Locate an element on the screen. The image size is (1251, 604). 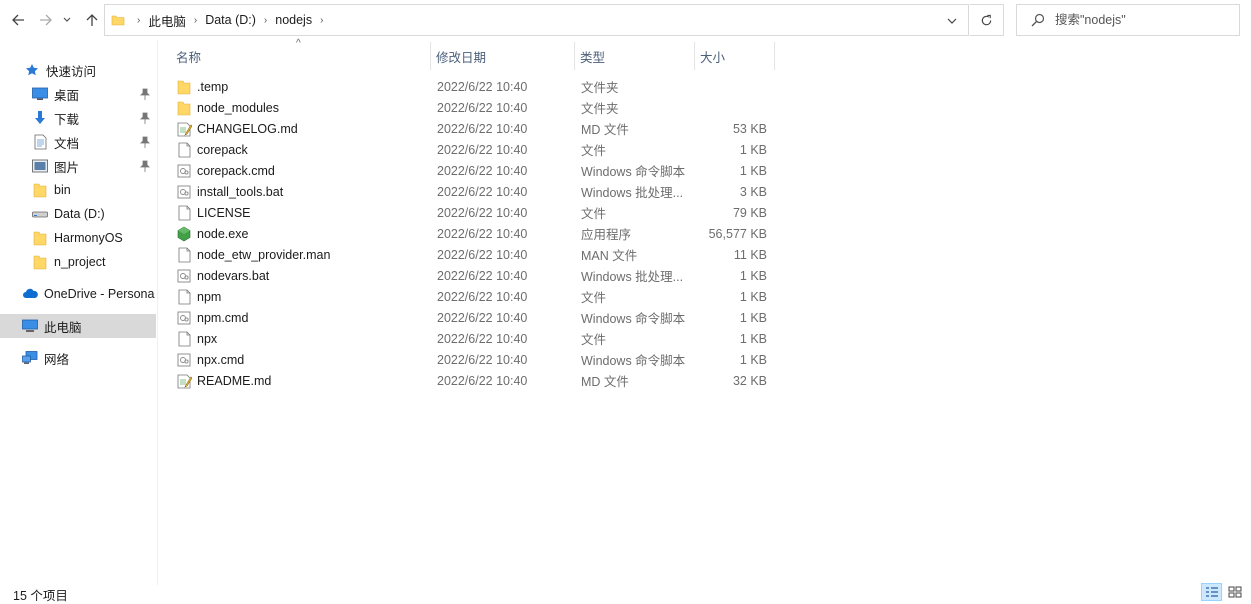
status-item-count: 15 个项目 is located at coordinates (40, 596).